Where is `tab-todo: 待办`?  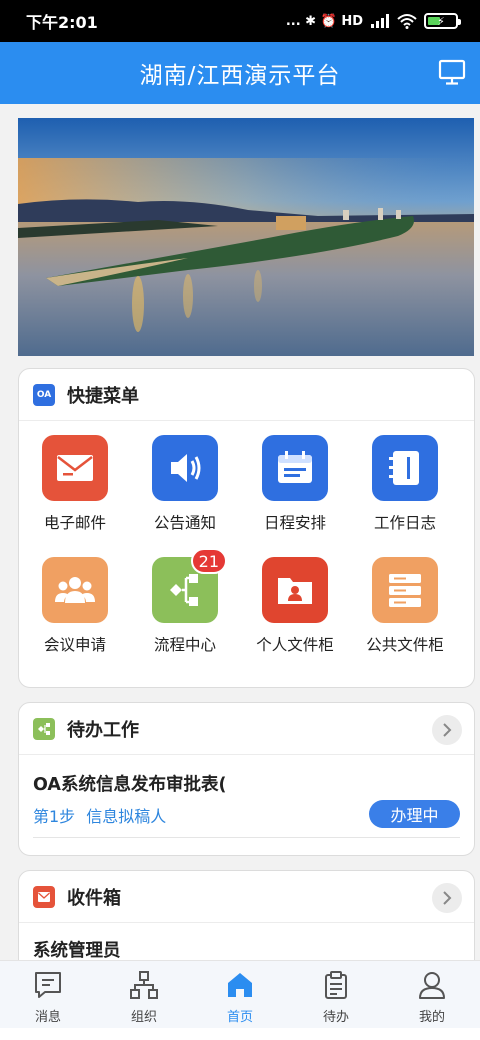
tab-todo: 待办 is located at coordinates (336, 994).